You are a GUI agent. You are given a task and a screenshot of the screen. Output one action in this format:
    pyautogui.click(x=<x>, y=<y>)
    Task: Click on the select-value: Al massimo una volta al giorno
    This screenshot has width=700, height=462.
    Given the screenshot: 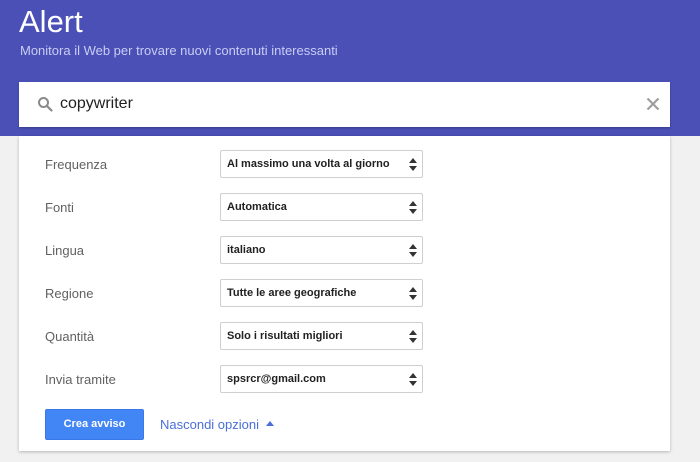 What is the action you would take?
    pyautogui.click(x=308, y=164)
    